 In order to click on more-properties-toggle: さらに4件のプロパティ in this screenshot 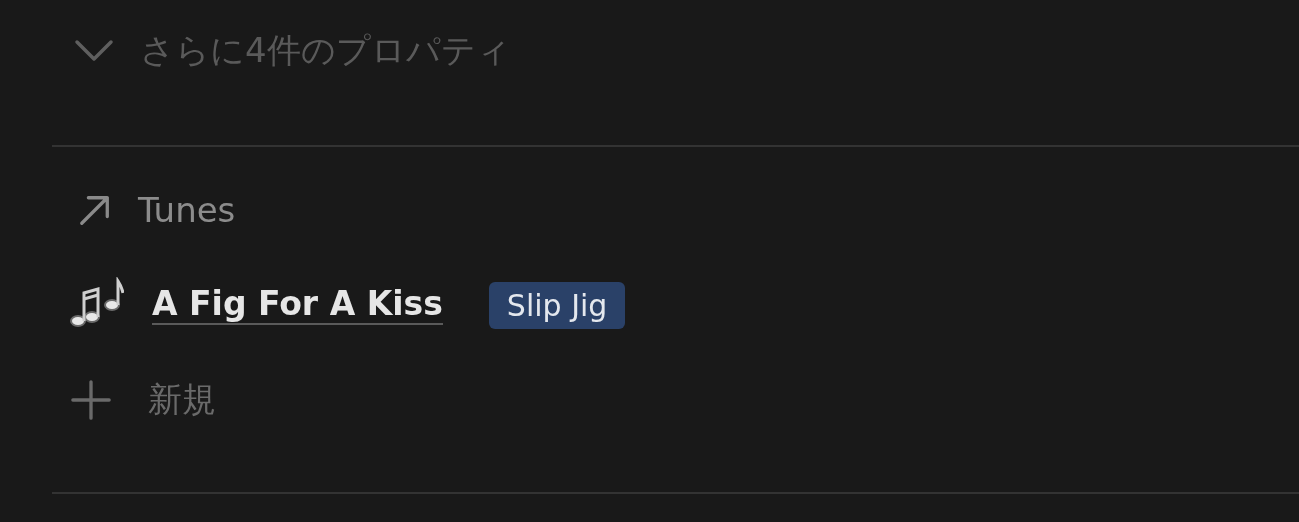, I will do `click(281, 51)`.